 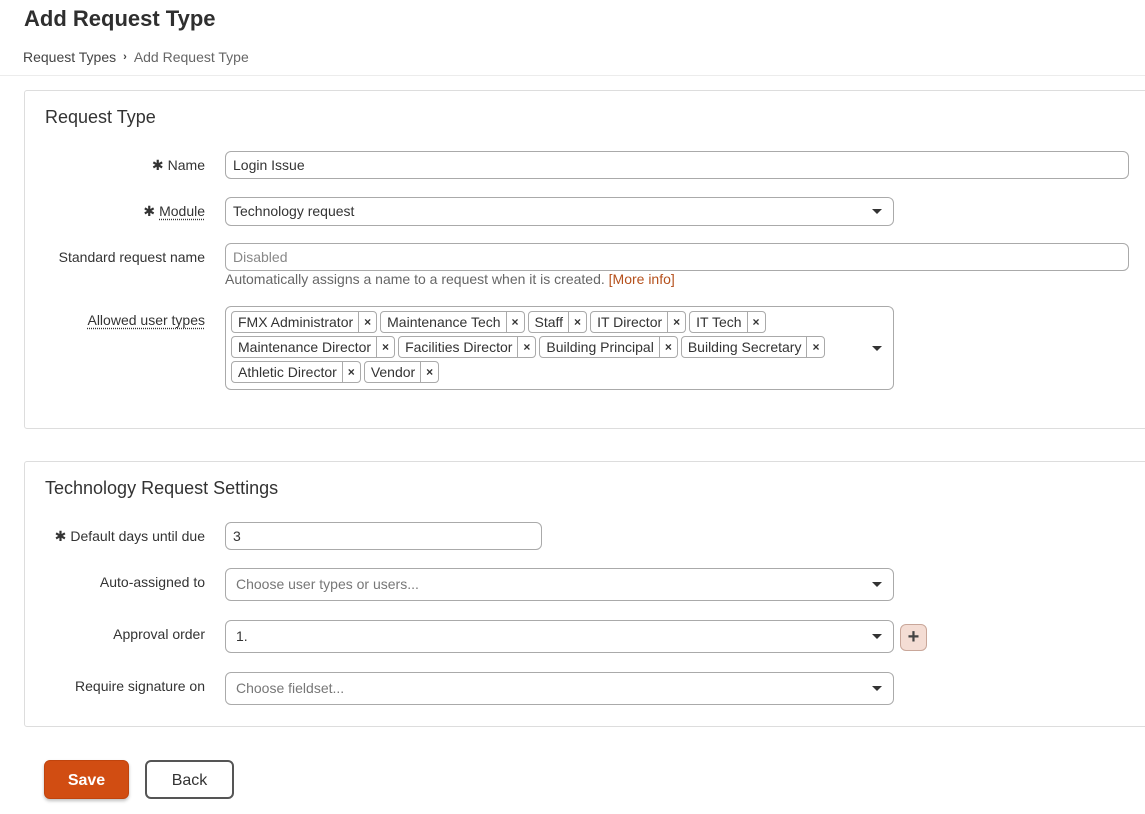 I want to click on user-type-tag-label: Staff, so click(x=549, y=322).